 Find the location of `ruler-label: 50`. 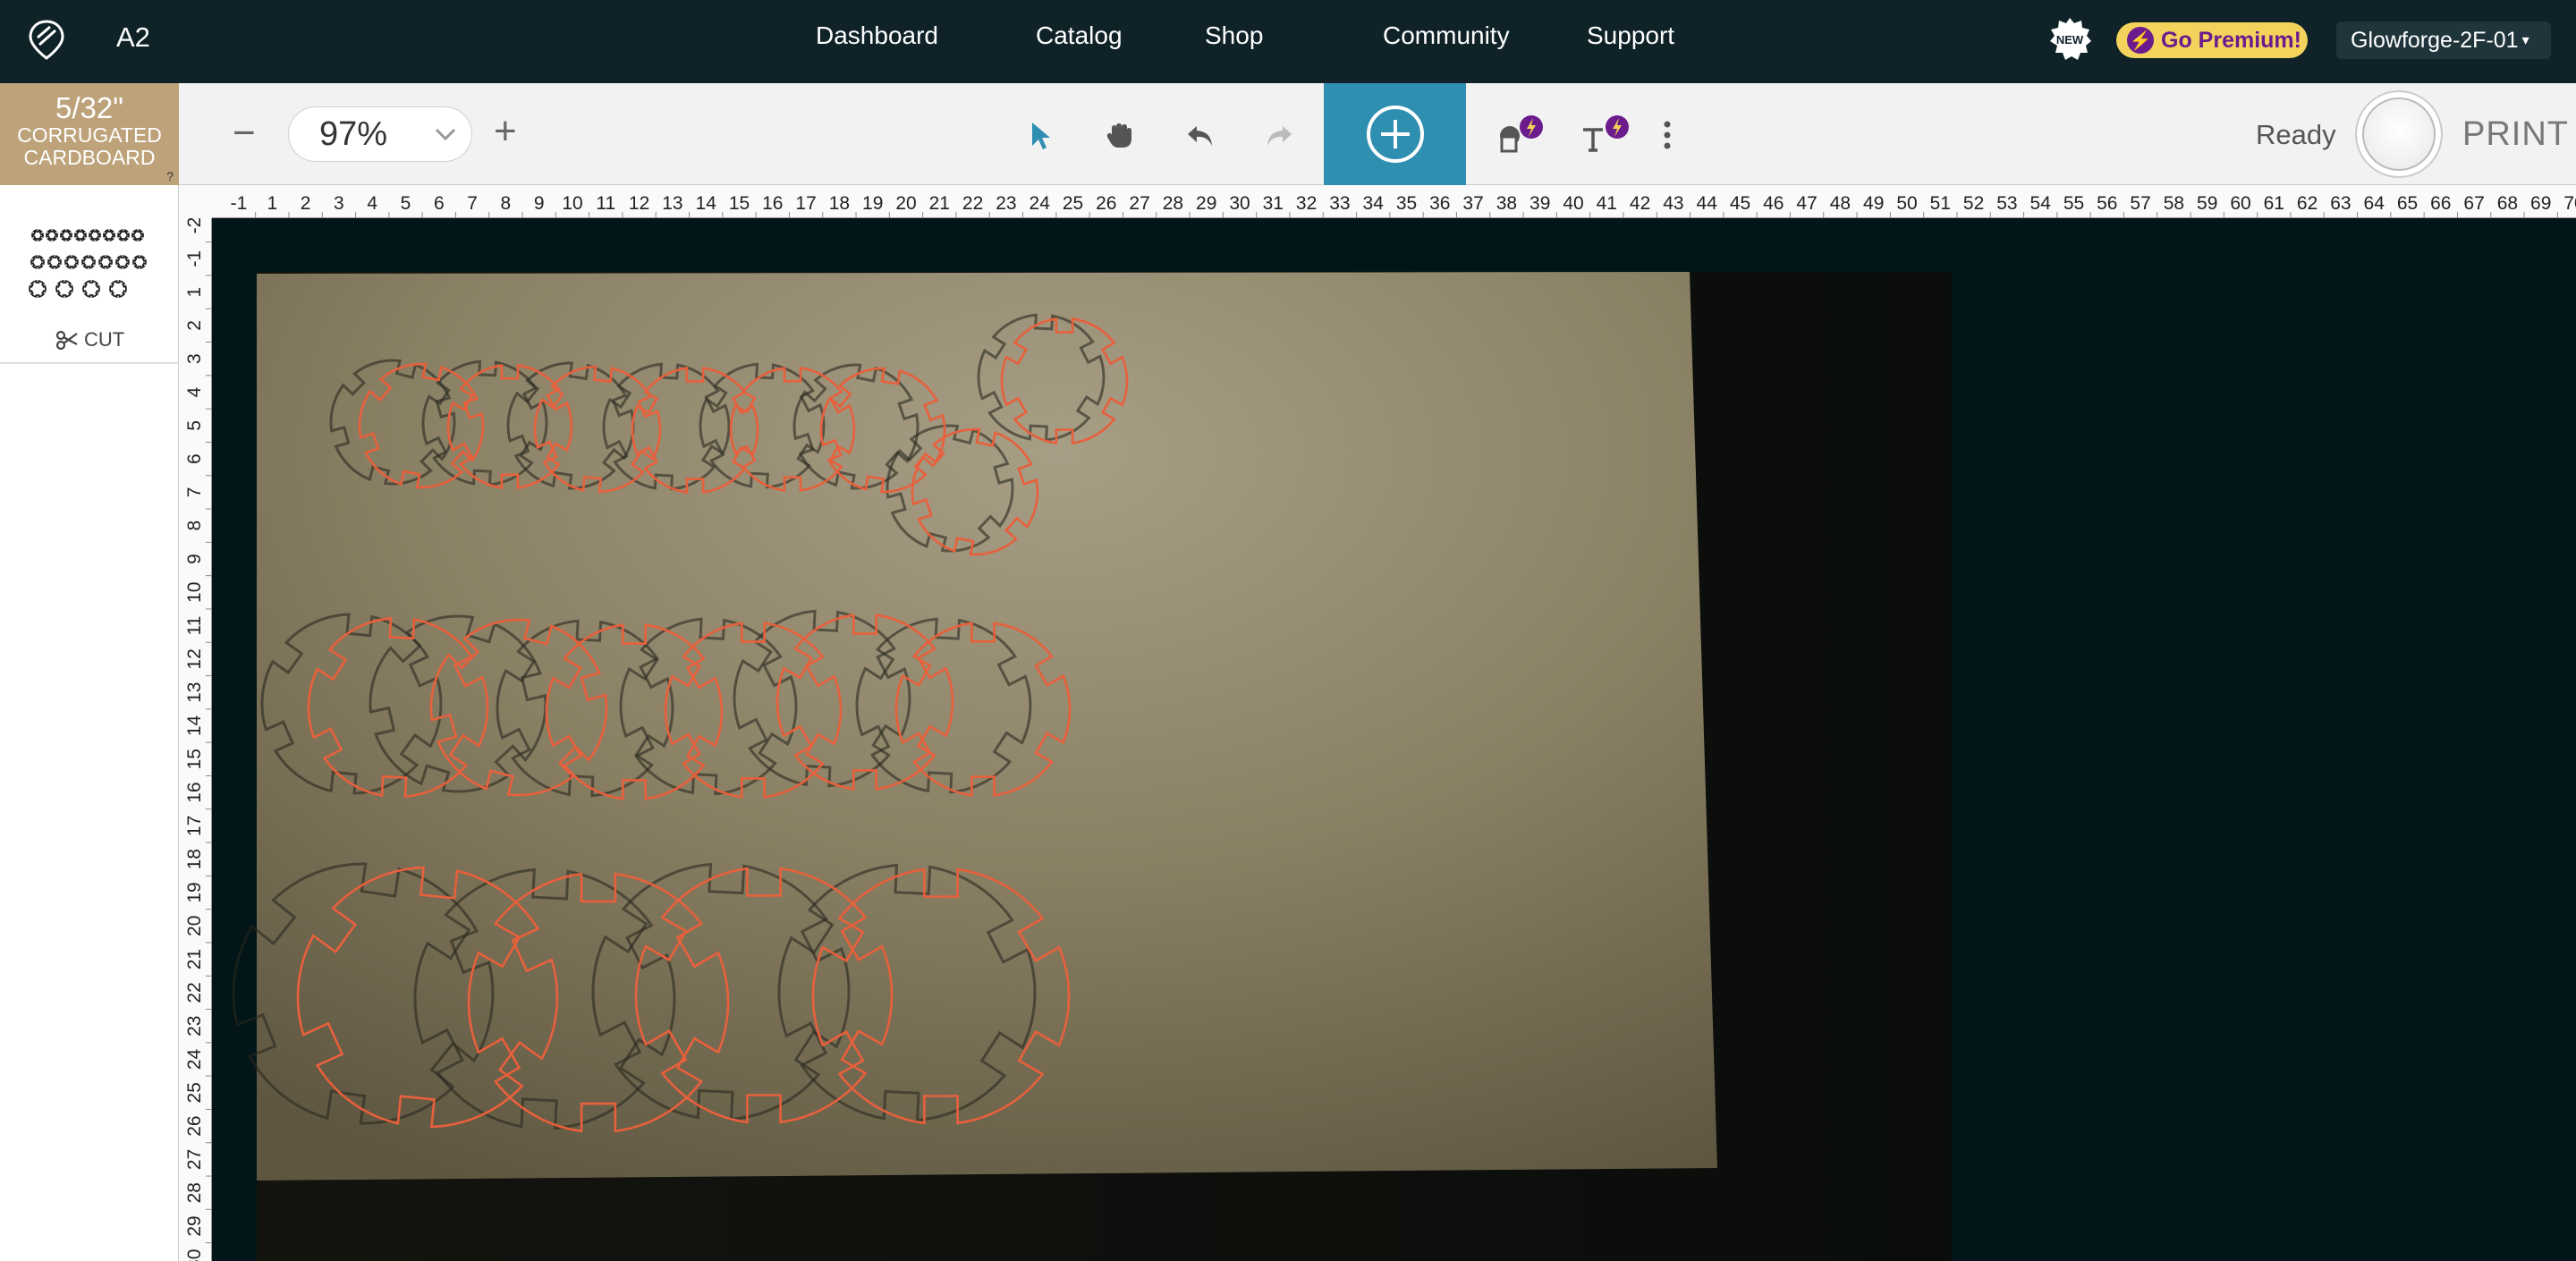

ruler-label: 50 is located at coordinates (1906, 203).